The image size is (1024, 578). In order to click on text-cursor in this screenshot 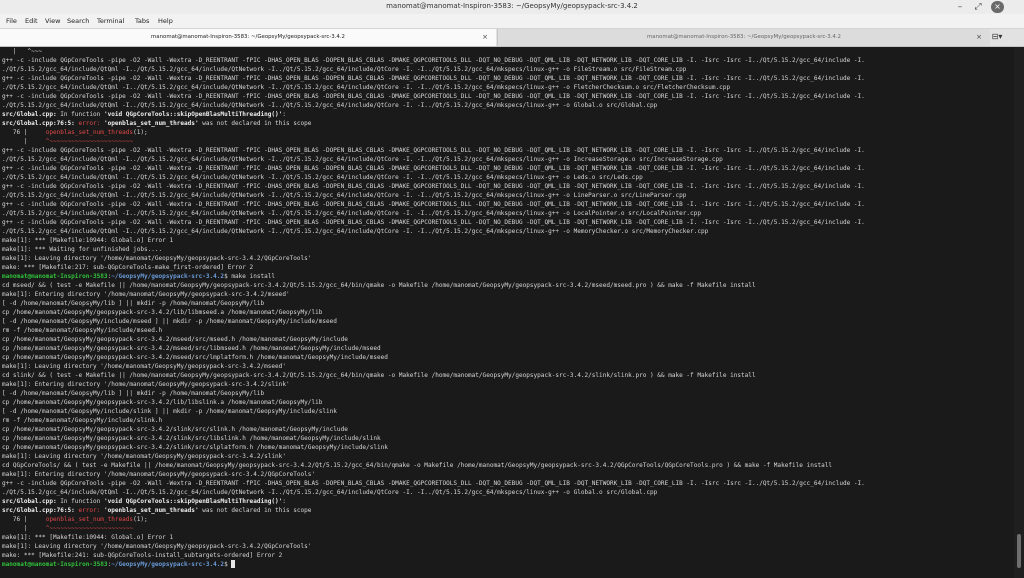, I will do `click(233, 564)`.